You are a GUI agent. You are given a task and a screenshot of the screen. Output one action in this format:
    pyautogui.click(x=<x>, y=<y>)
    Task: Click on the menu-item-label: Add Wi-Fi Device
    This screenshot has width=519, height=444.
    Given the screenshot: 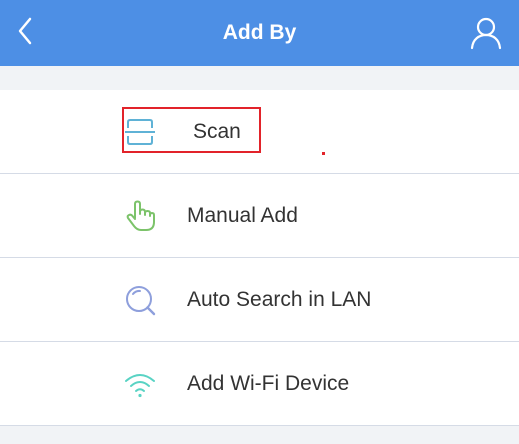 What is the action you would take?
    pyautogui.click(x=268, y=383)
    